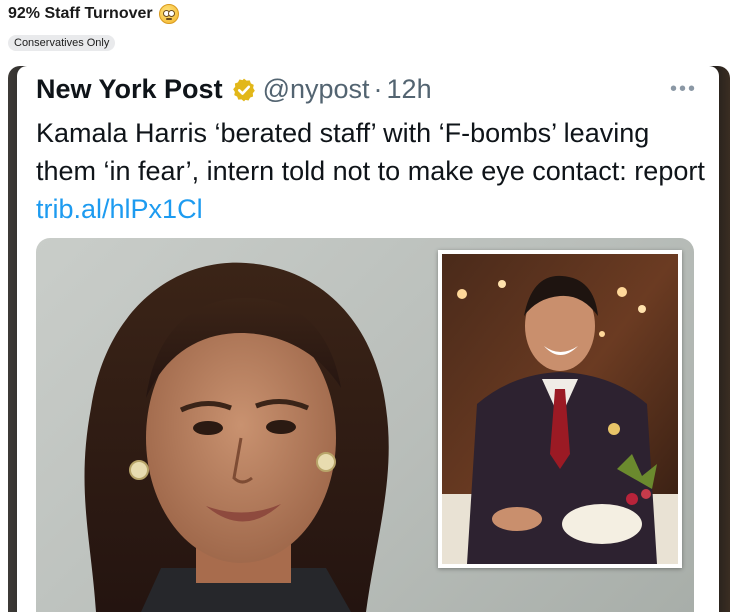  Describe the element at coordinates (62, 43) in the screenshot. I see `post-flair: Conservatives Only` at that location.